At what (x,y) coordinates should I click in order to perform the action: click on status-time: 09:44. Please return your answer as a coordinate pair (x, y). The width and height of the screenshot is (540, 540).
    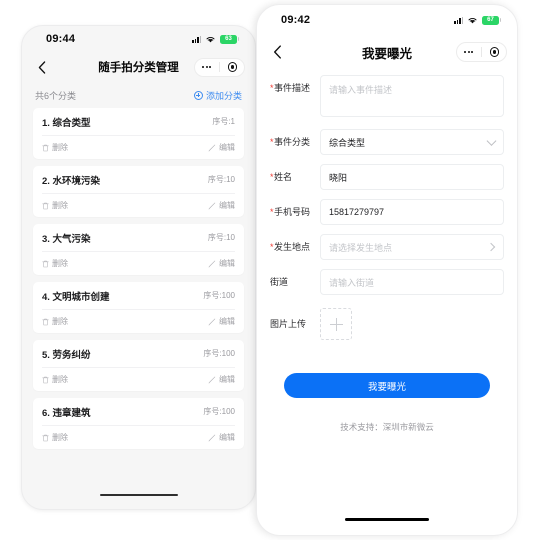
    Looking at the image, I should click on (61, 39).